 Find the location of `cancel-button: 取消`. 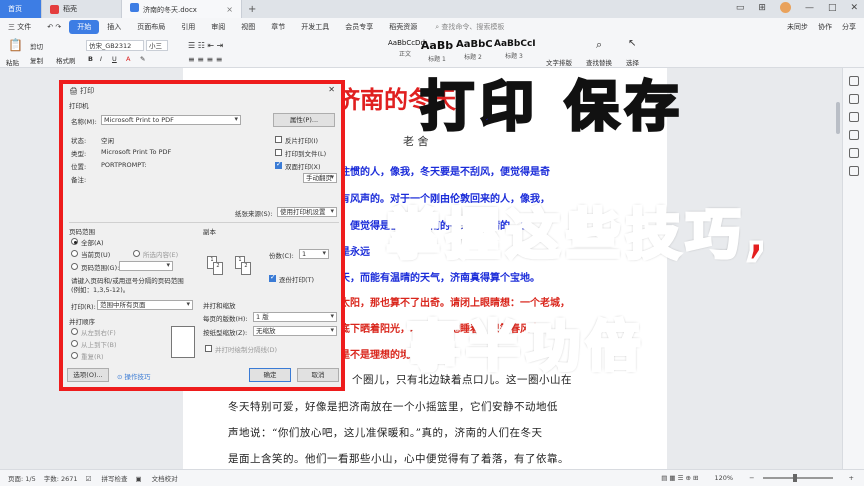

cancel-button: 取消 is located at coordinates (318, 375).